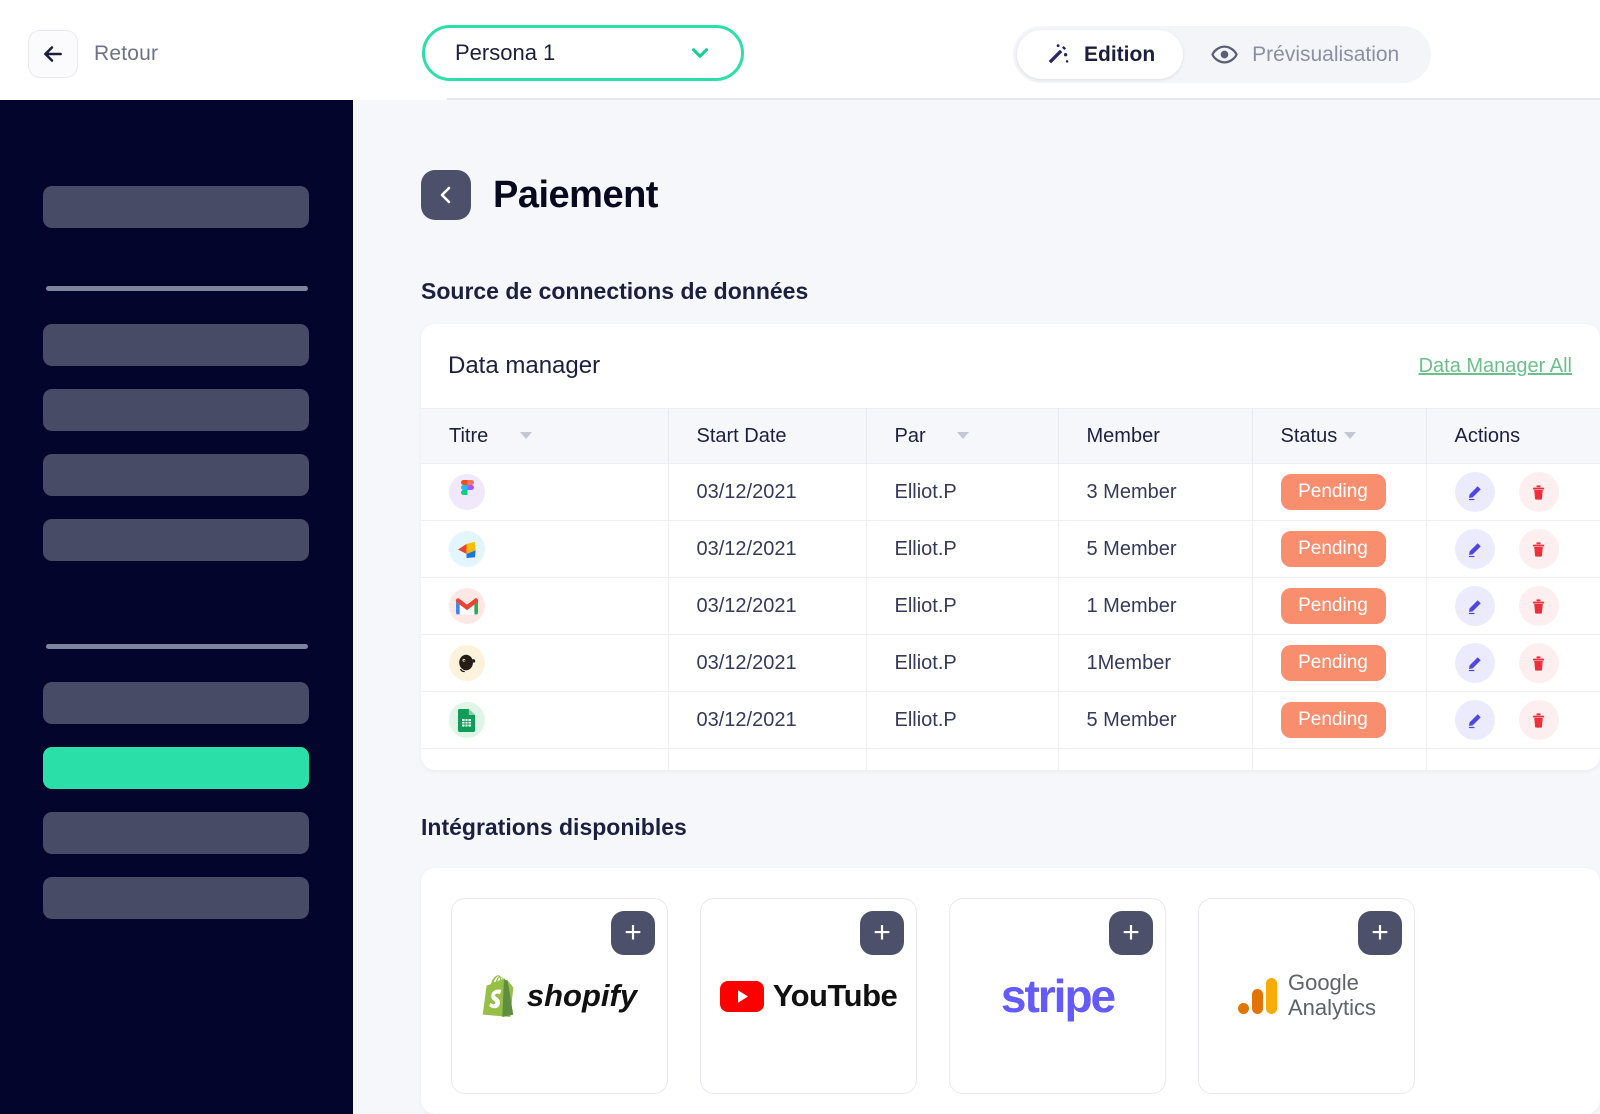 The width and height of the screenshot is (1600, 1114). I want to click on table-row: 03/12/2021 Elliot.P 3 Member Pending, so click(1010, 492).